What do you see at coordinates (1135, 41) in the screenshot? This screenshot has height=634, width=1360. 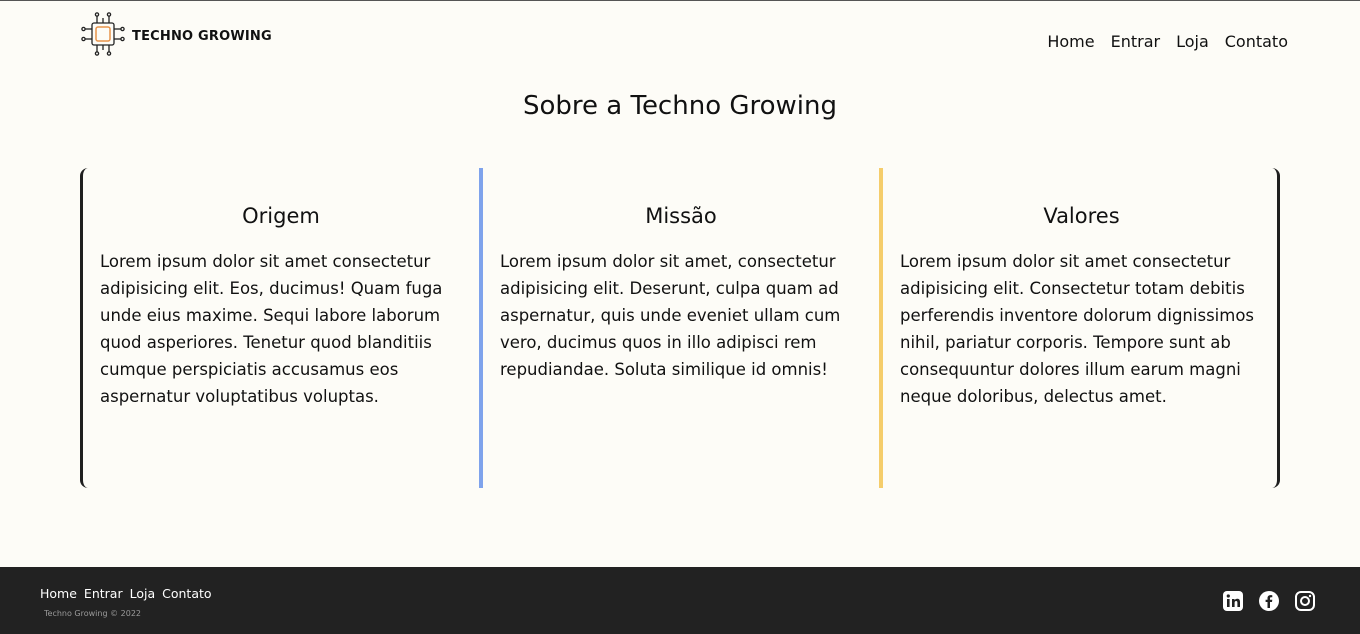 I see `nav-link-entrar: Entrar` at bounding box center [1135, 41].